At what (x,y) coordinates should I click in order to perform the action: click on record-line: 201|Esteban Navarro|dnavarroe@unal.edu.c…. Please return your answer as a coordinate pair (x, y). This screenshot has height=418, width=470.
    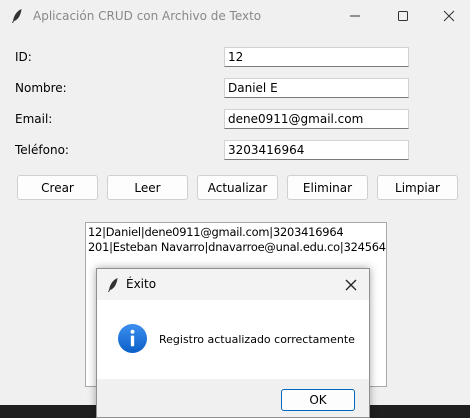
    Looking at the image, I should click on (237, 247).